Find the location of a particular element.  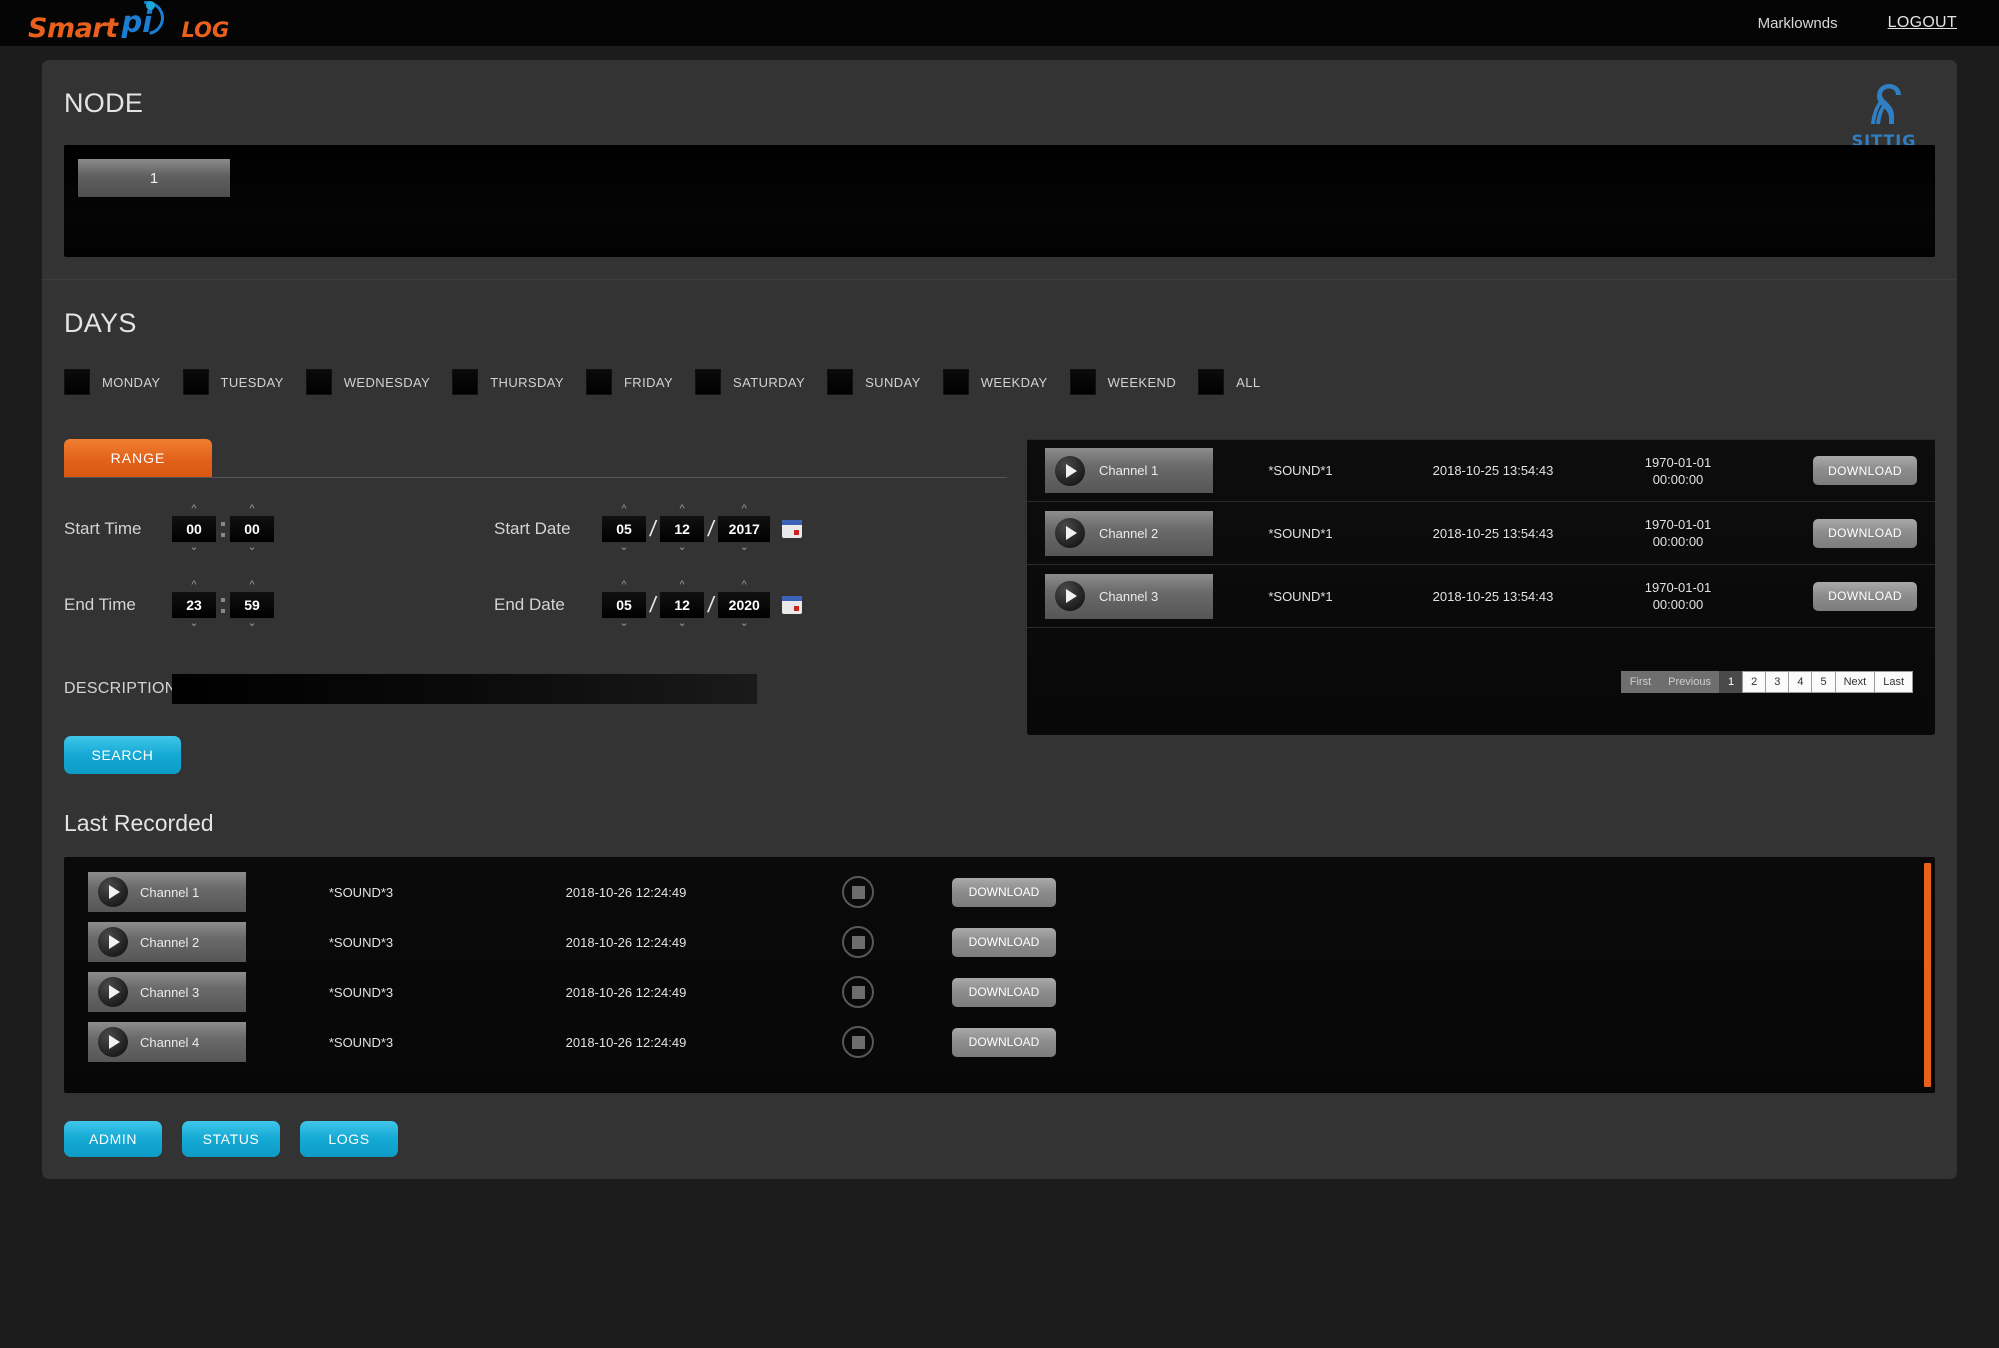

start-day-input: 05 is located at coordinates (624, 529).